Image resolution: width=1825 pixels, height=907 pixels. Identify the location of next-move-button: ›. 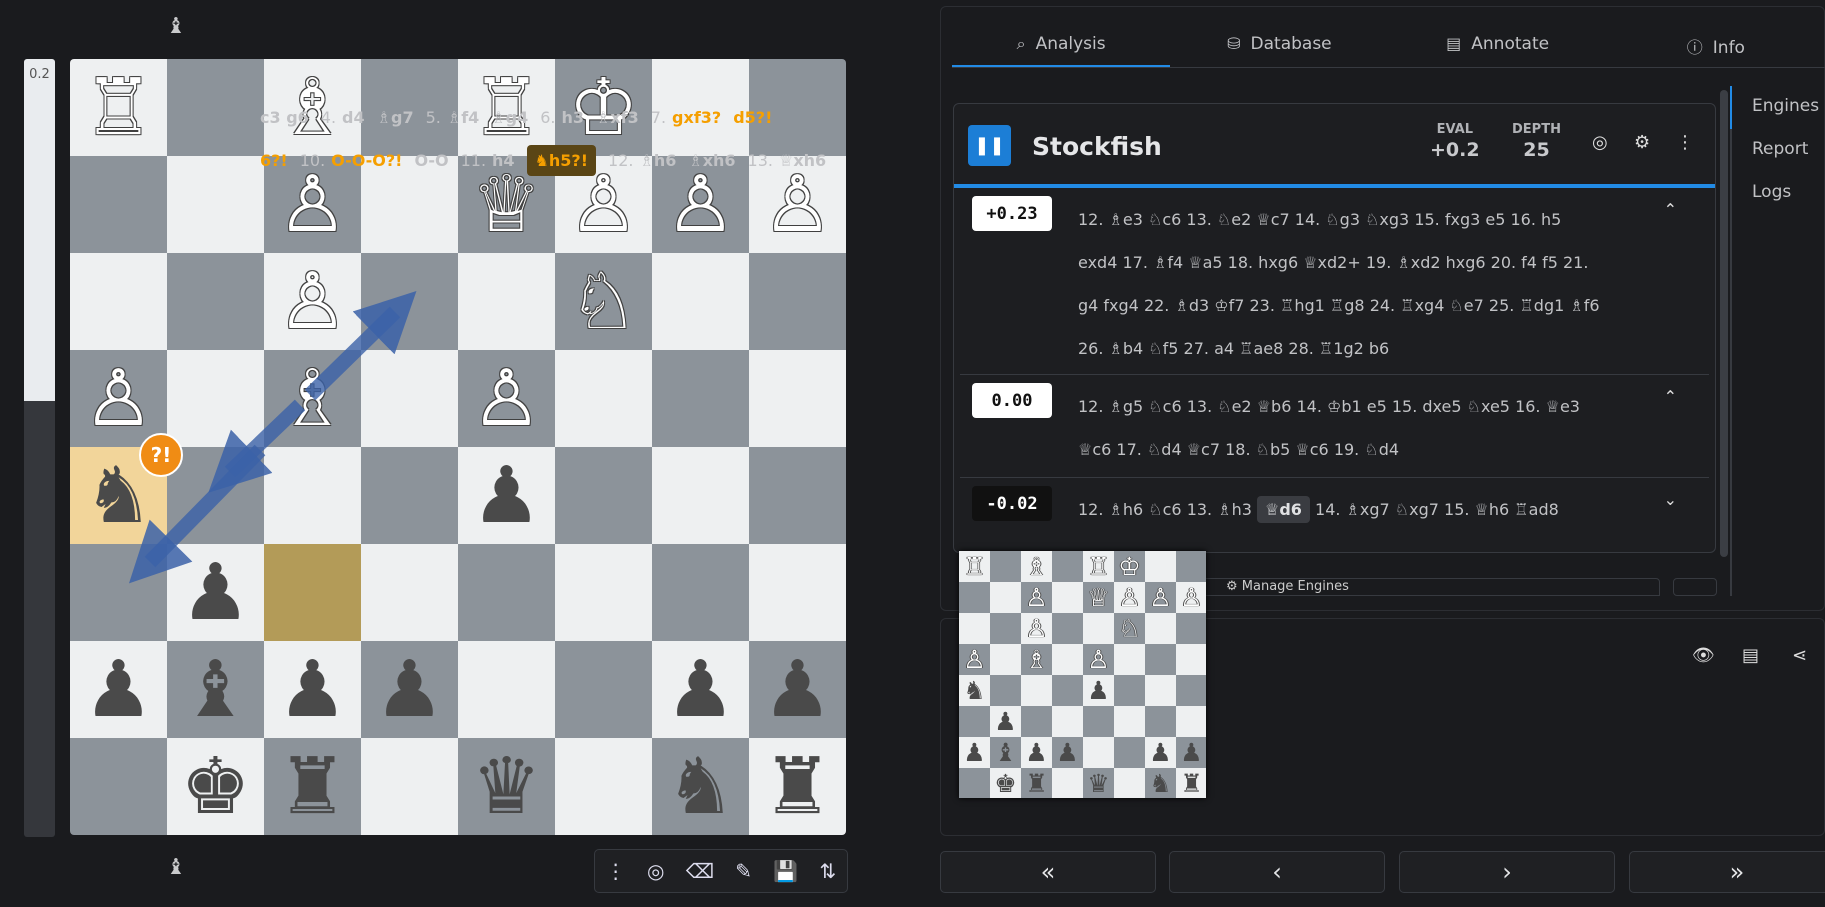
(1507, 872).